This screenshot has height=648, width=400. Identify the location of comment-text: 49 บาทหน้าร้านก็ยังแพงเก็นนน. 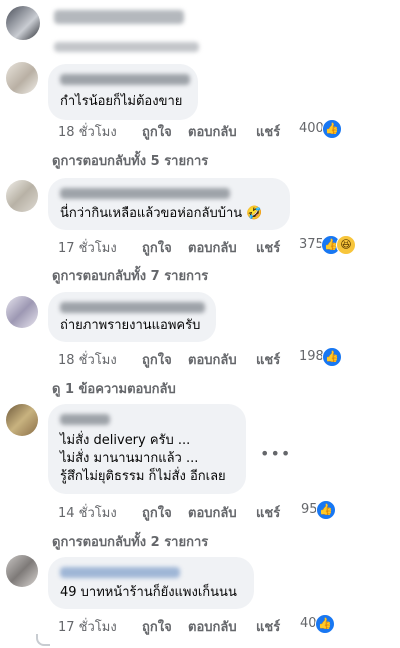
(148, 592).